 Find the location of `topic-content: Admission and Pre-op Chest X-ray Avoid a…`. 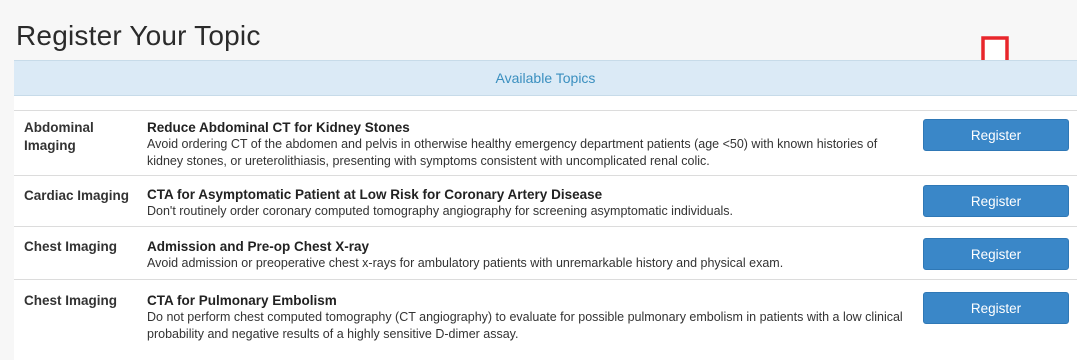

topic-content: Admission and Pre-op Chest X-ray Avoid a… is located at coordinates (527, 255).